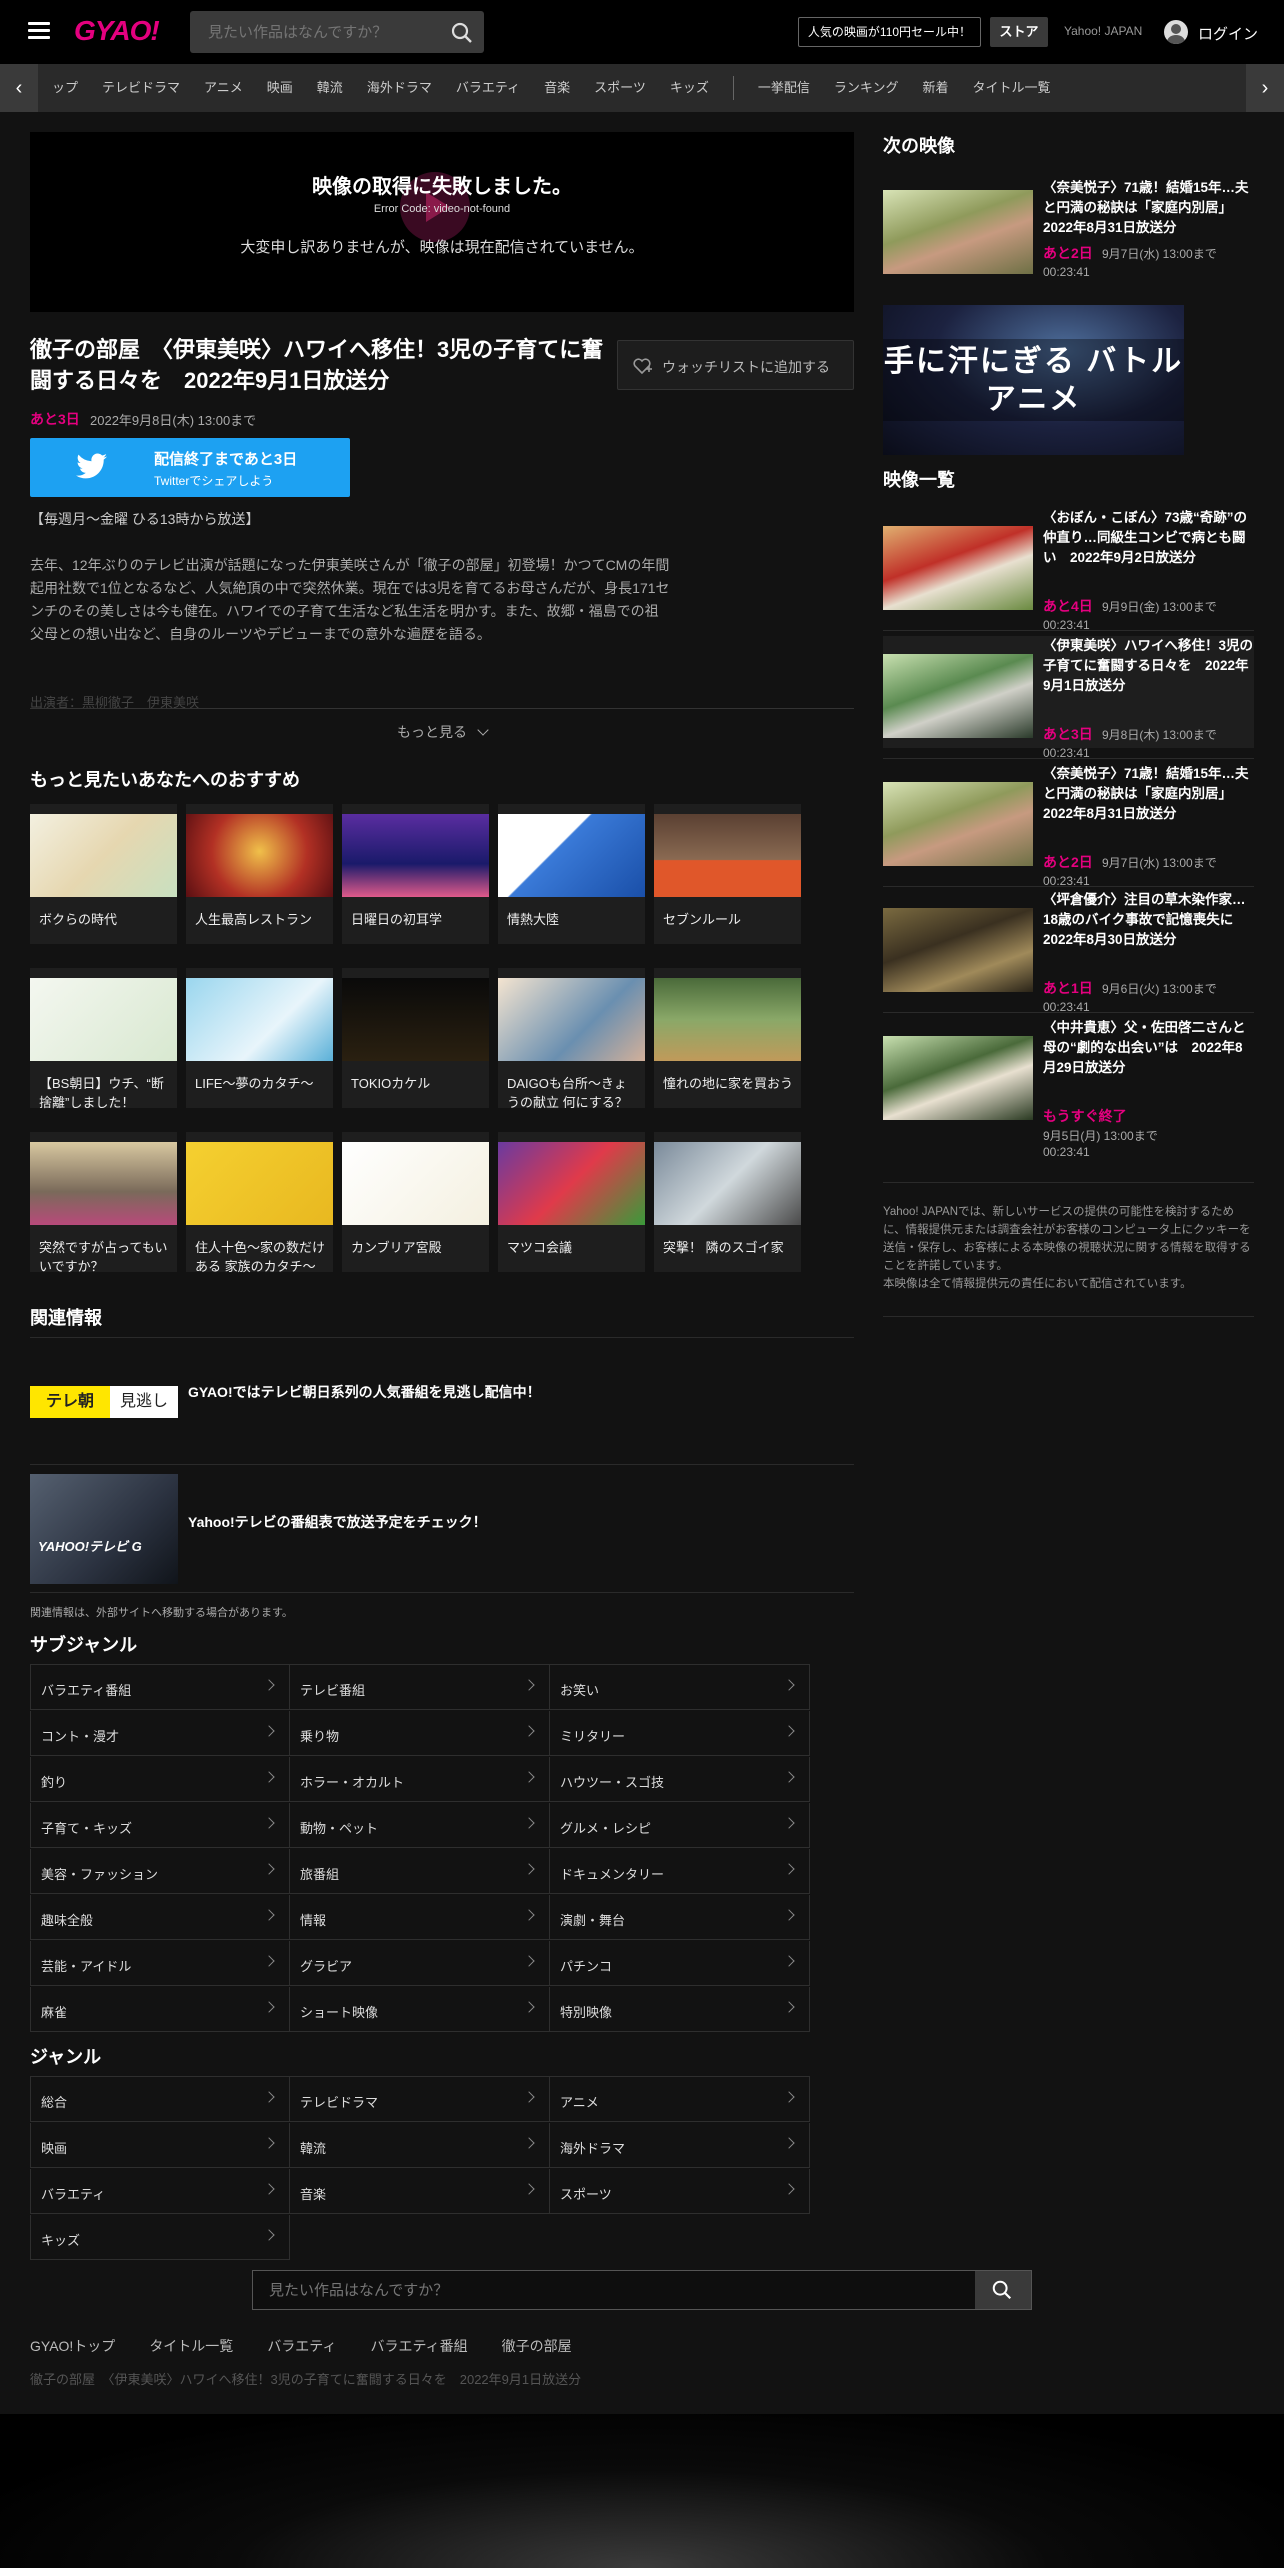  I want to click on footer-link: タイトル一覧, so click(191, 2346).